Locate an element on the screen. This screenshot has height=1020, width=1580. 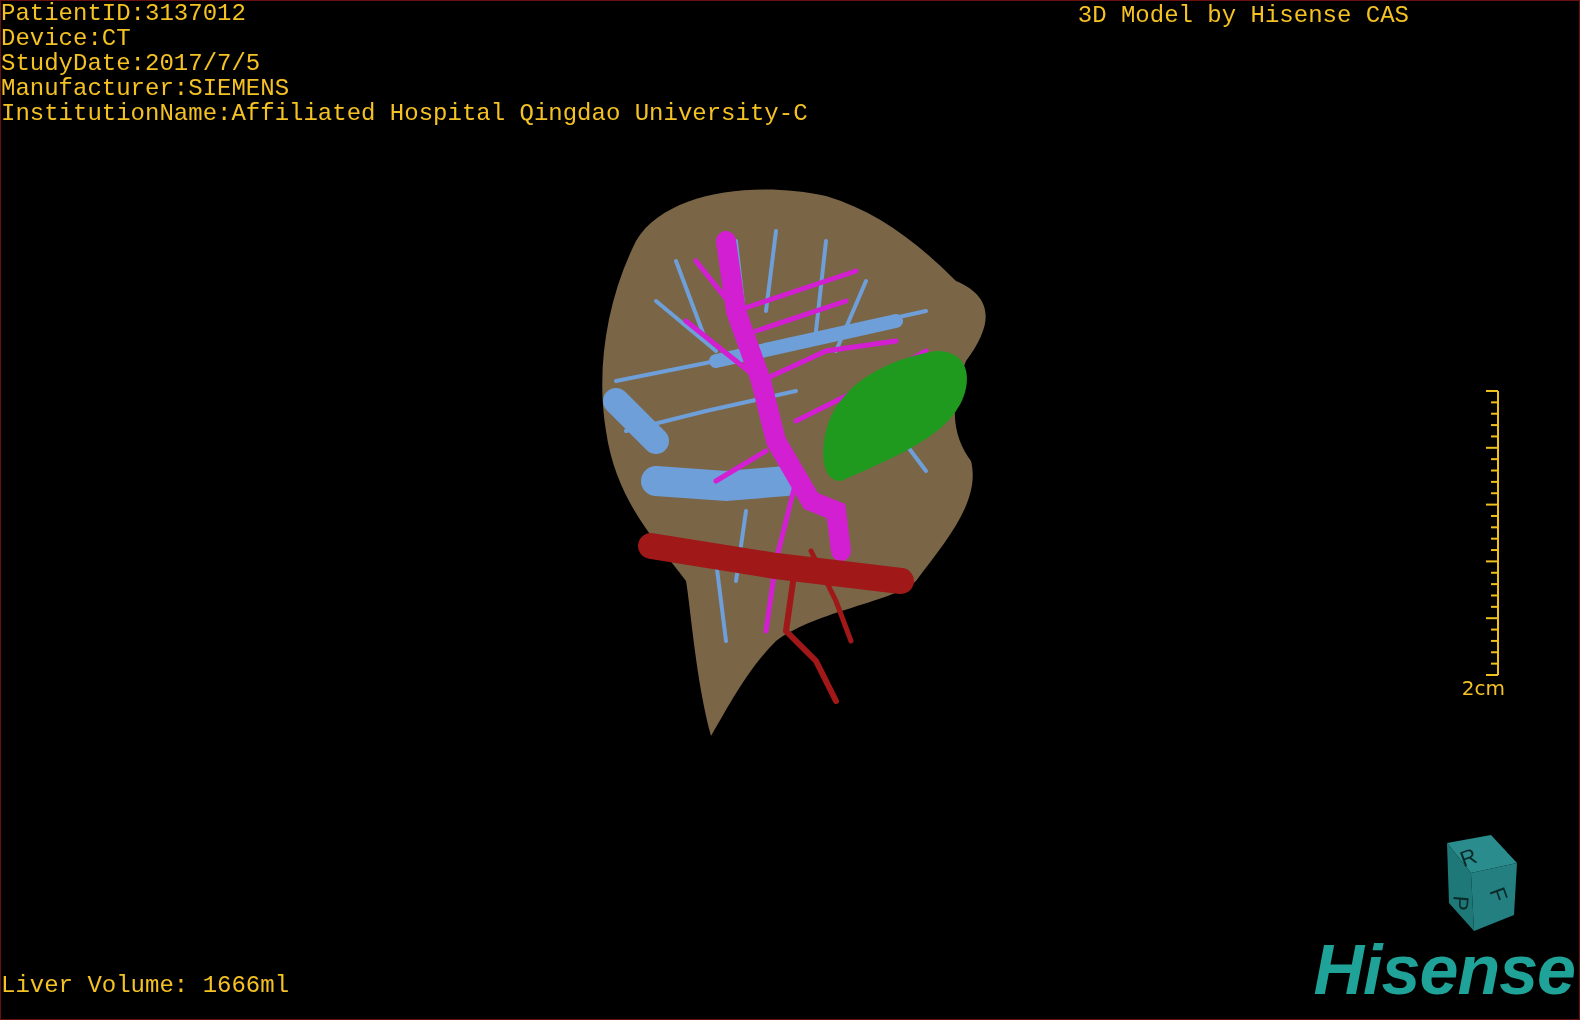
info-line: PatientID:3137012 is located at coordinates (124, 13).